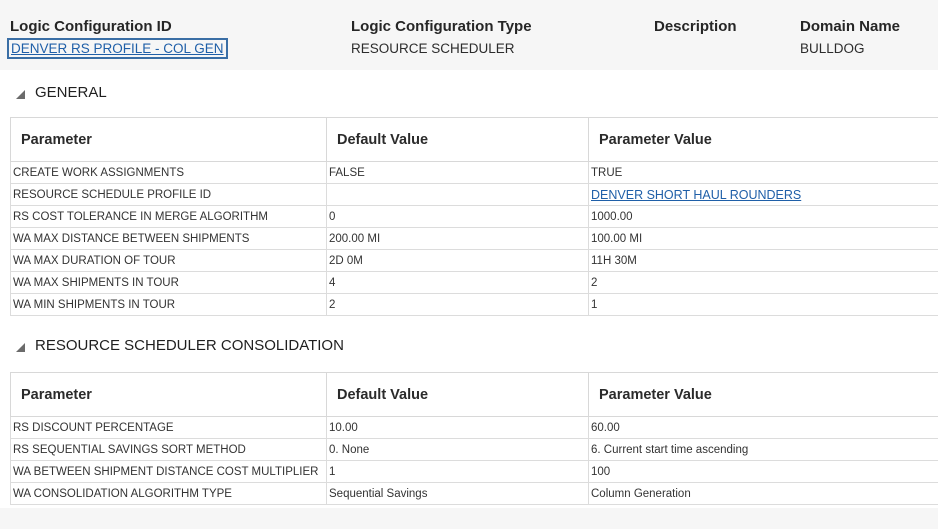  I want to click on description-label: Description, so click(695, 26).